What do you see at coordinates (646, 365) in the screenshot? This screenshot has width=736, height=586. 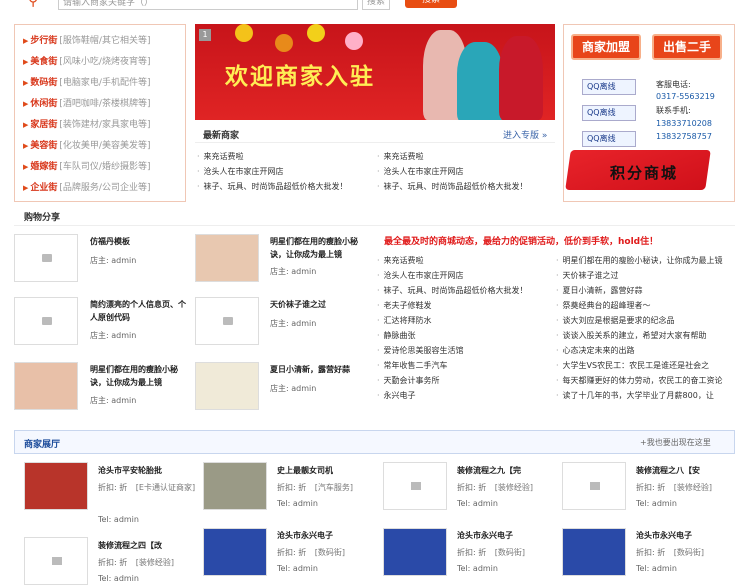 I see `news-link: 大学生VS农民工：农民工是谁还是社会之` at bounding box center [646, 365].